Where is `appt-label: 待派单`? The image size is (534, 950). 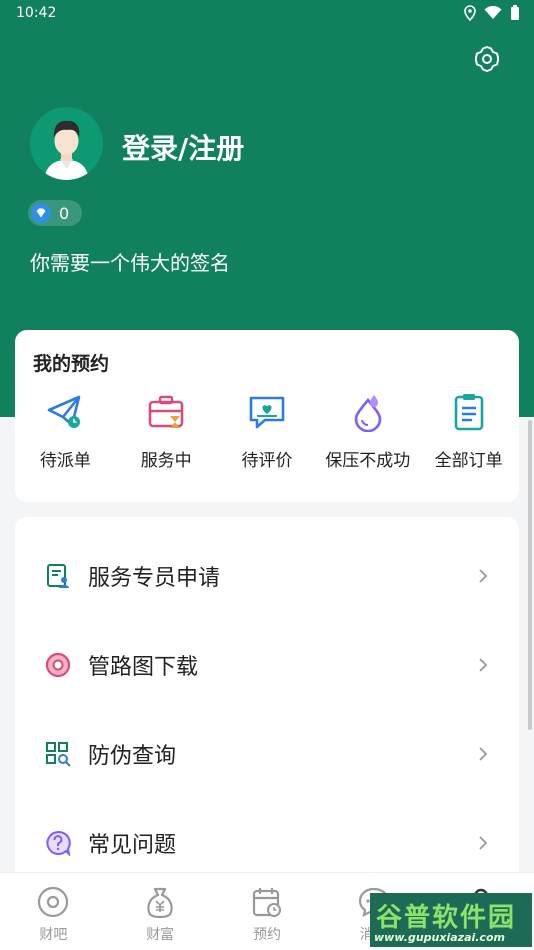
appt-label: 待派单 is located at coordinates (65, 461).